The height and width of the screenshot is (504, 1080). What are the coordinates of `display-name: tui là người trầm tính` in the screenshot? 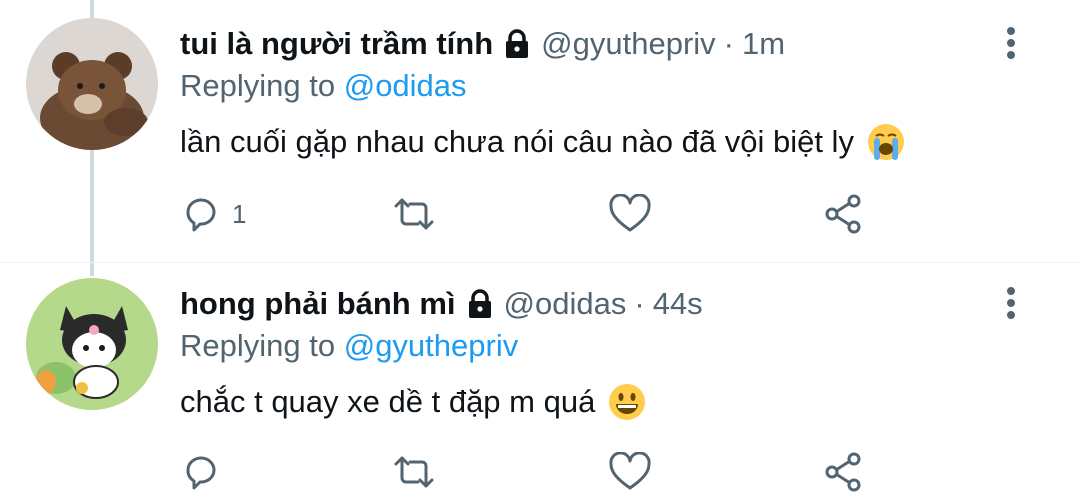 It's located at (336, 44).